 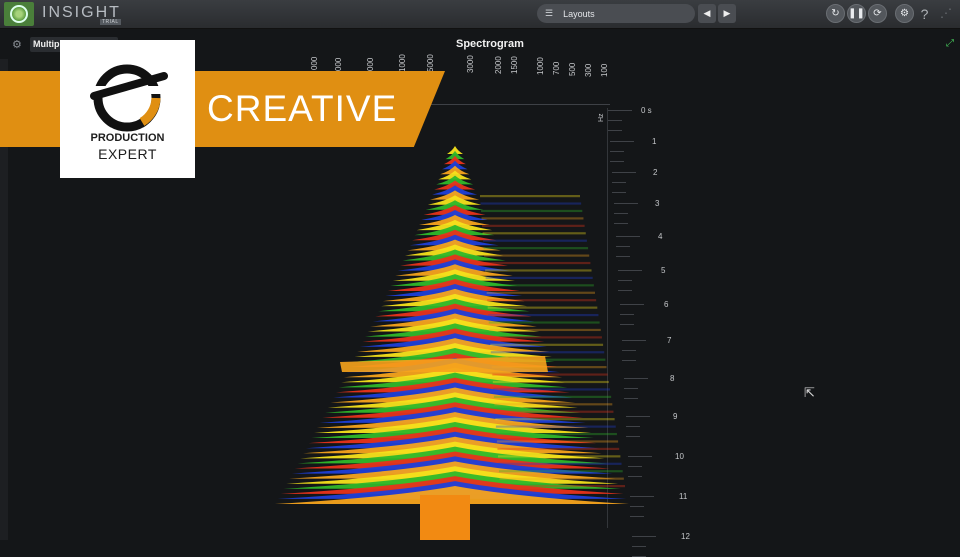 I want to click on bottom-orange-bar, so click(x=445, y=517).